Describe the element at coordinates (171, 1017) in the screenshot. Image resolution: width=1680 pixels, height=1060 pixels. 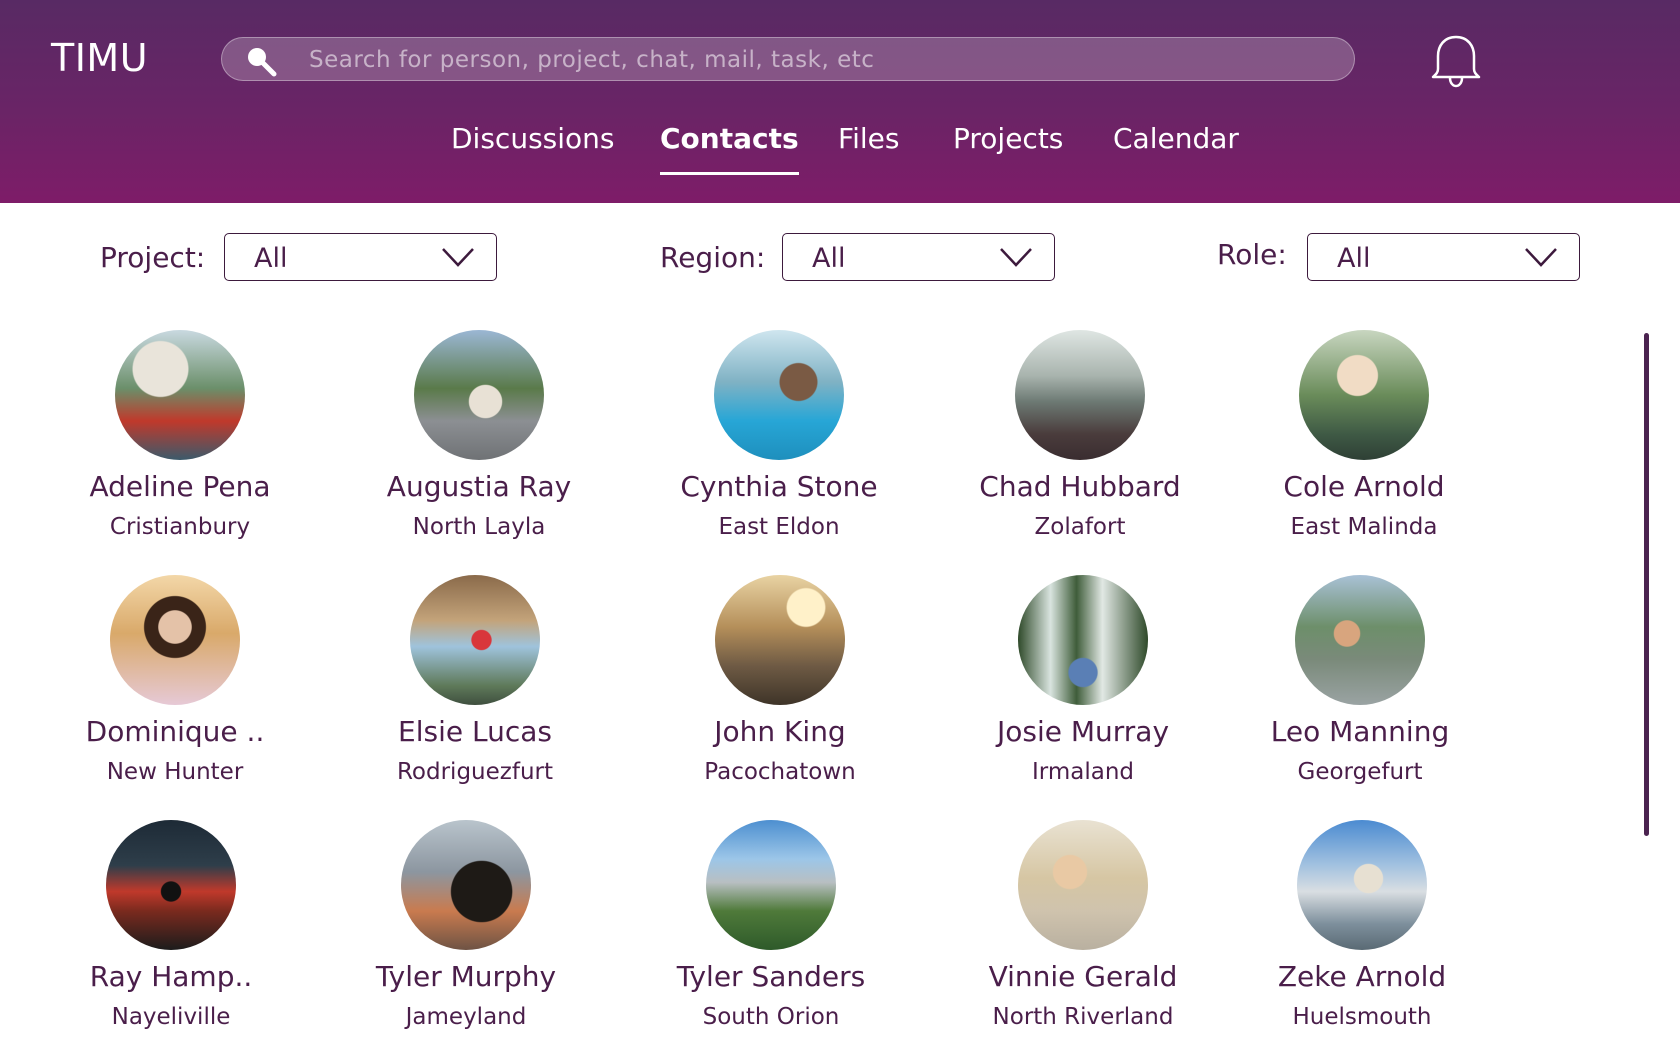
I see `contact-city: Nayeliville` at that location.